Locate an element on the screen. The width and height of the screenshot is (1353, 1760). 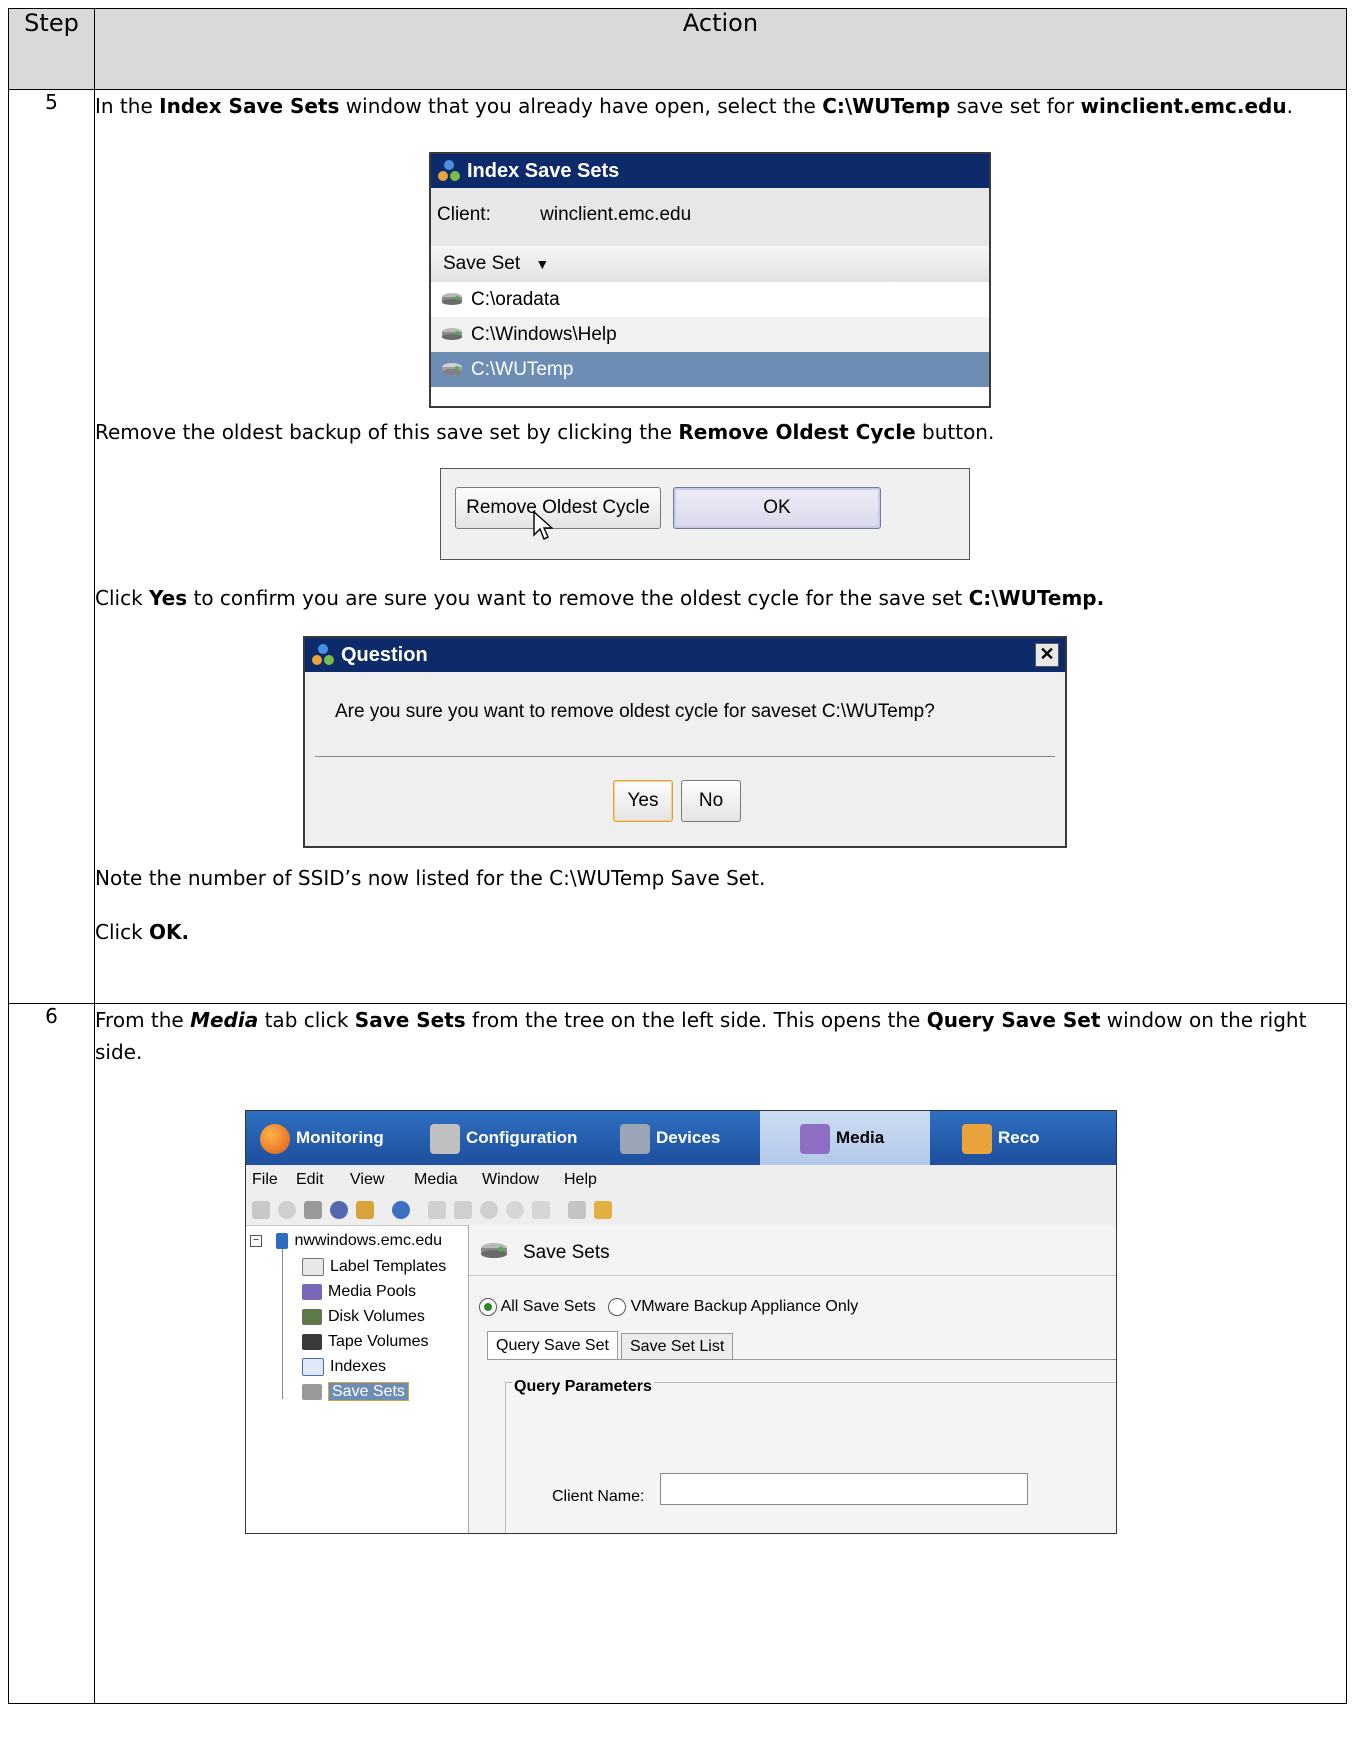
window-title: Index Save Sets is located at coordinates (543, 171).